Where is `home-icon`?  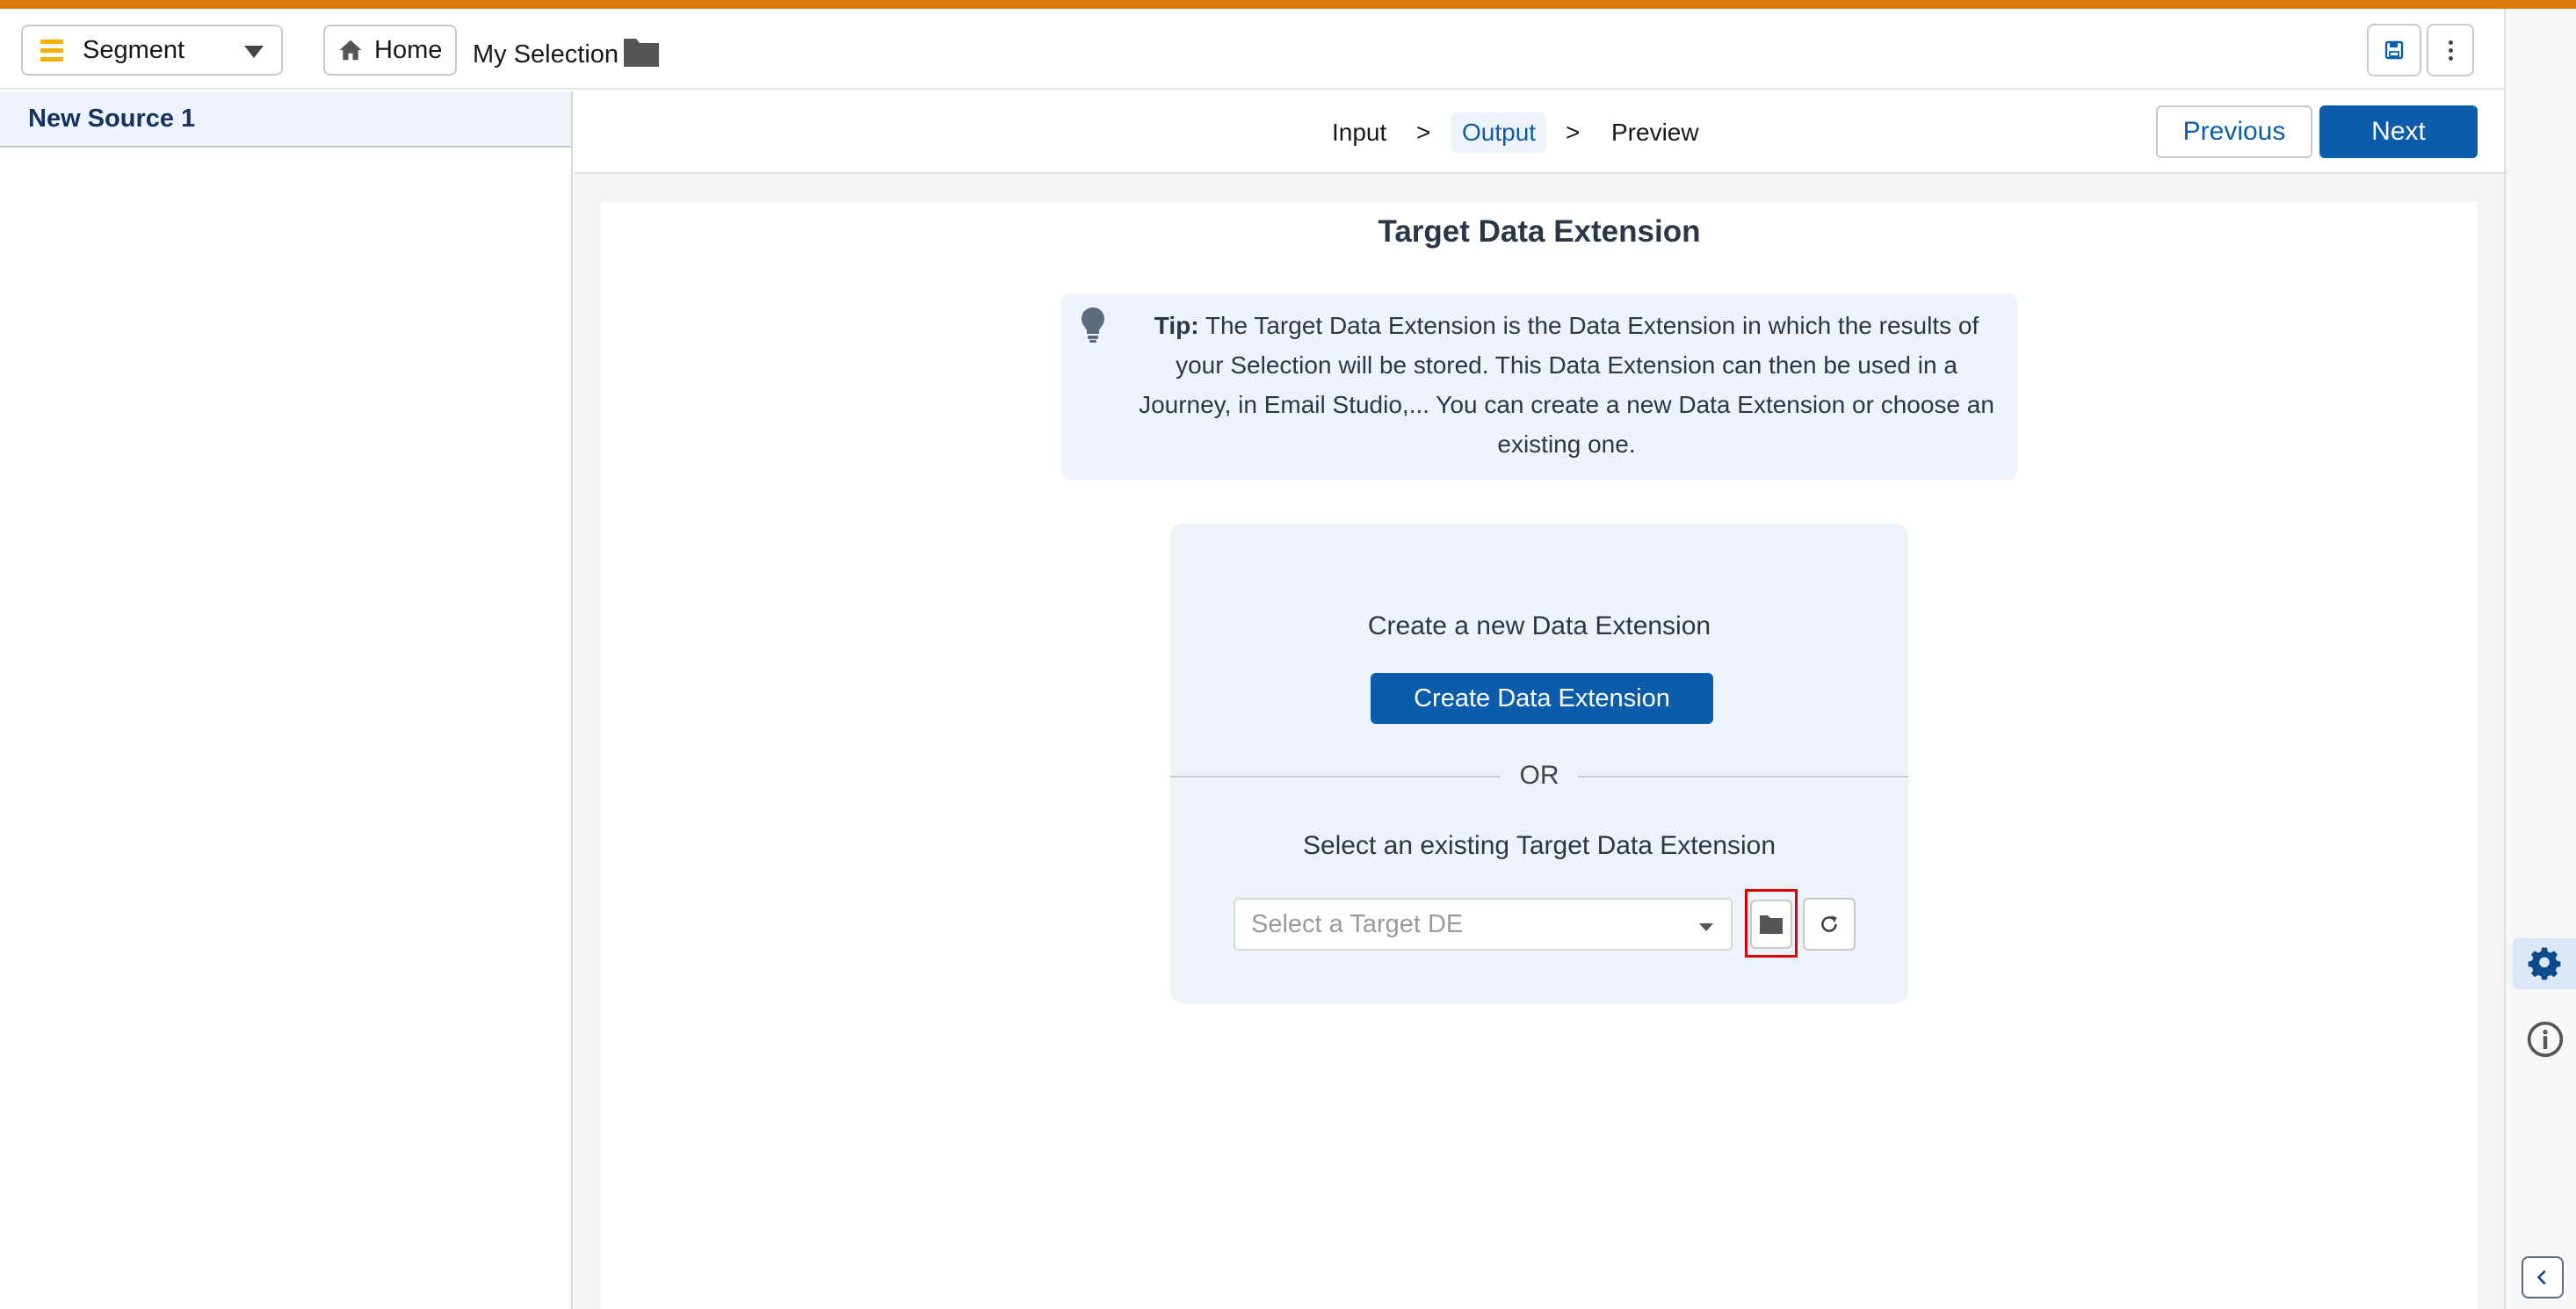 home-icon is located at coordinates (350, 50).